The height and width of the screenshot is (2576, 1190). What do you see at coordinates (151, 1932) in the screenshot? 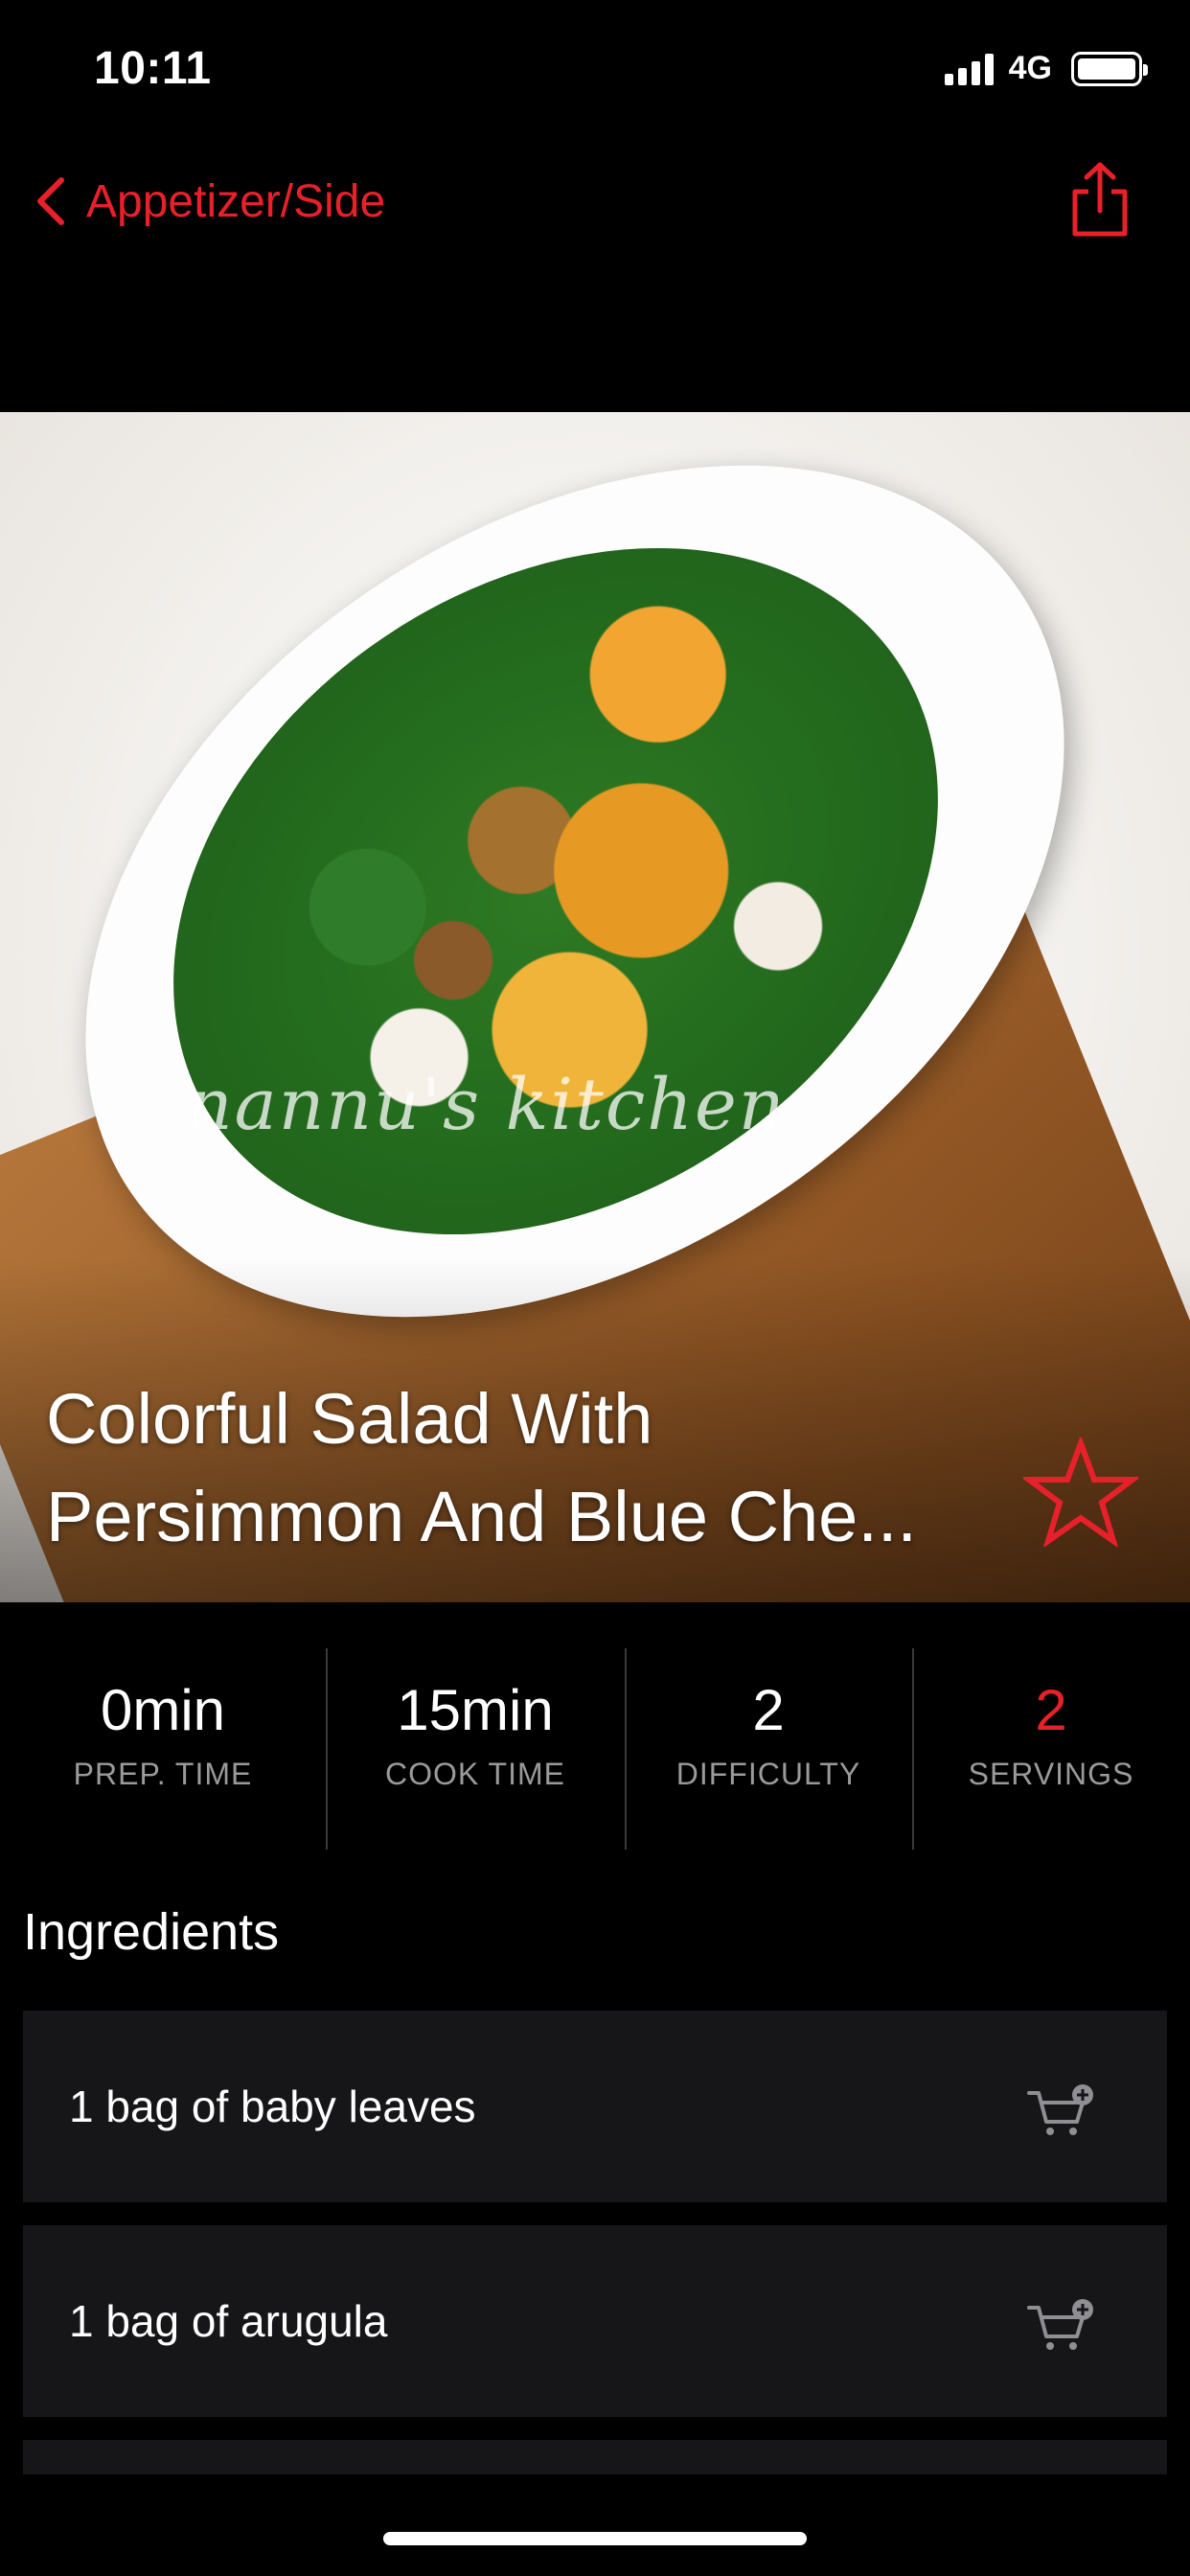
I see `ingredients-title: Ingredients` at bounding box center [151, 1932].